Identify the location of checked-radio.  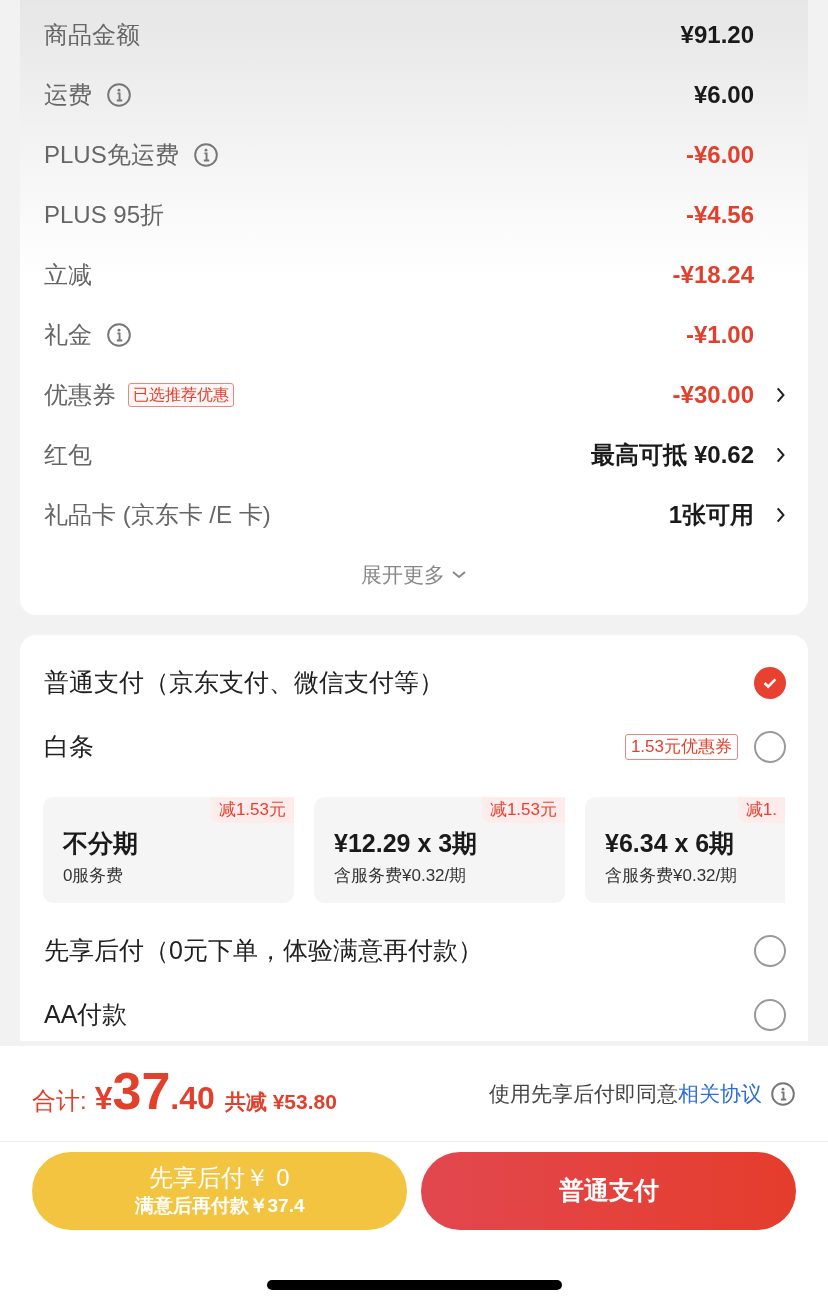
(770, 683).